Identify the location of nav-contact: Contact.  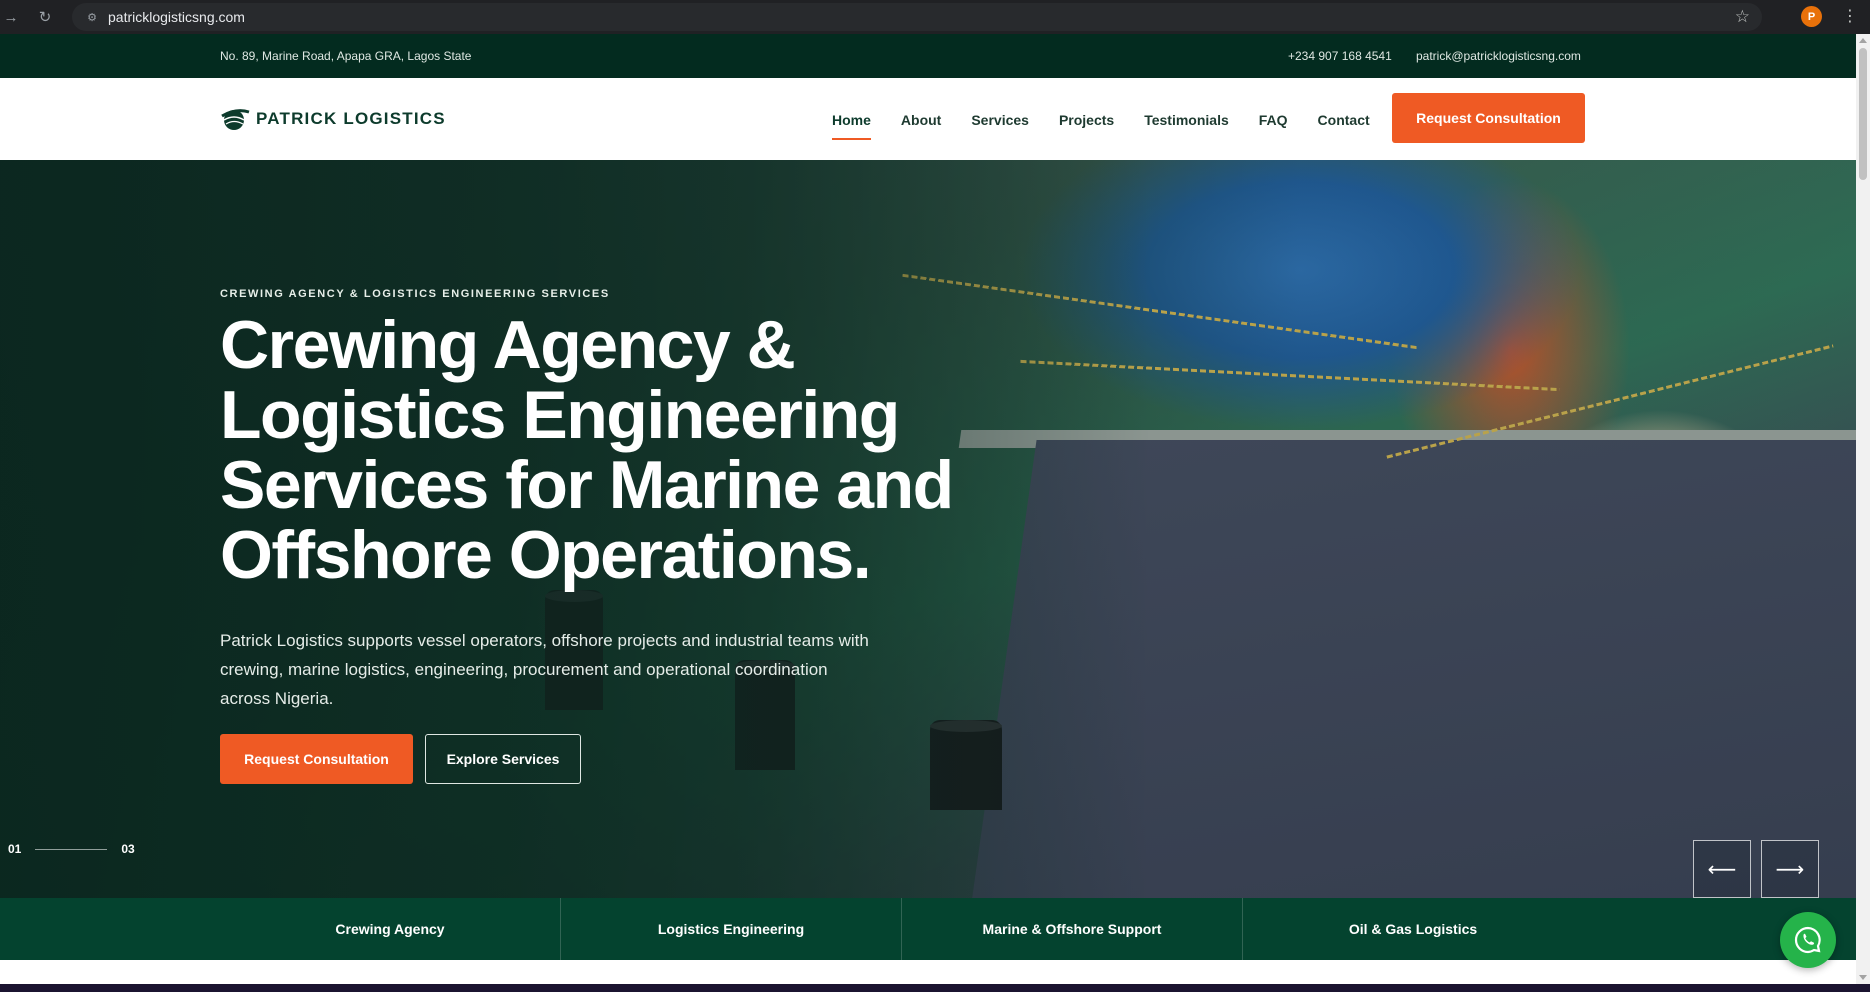
(1344, 120).